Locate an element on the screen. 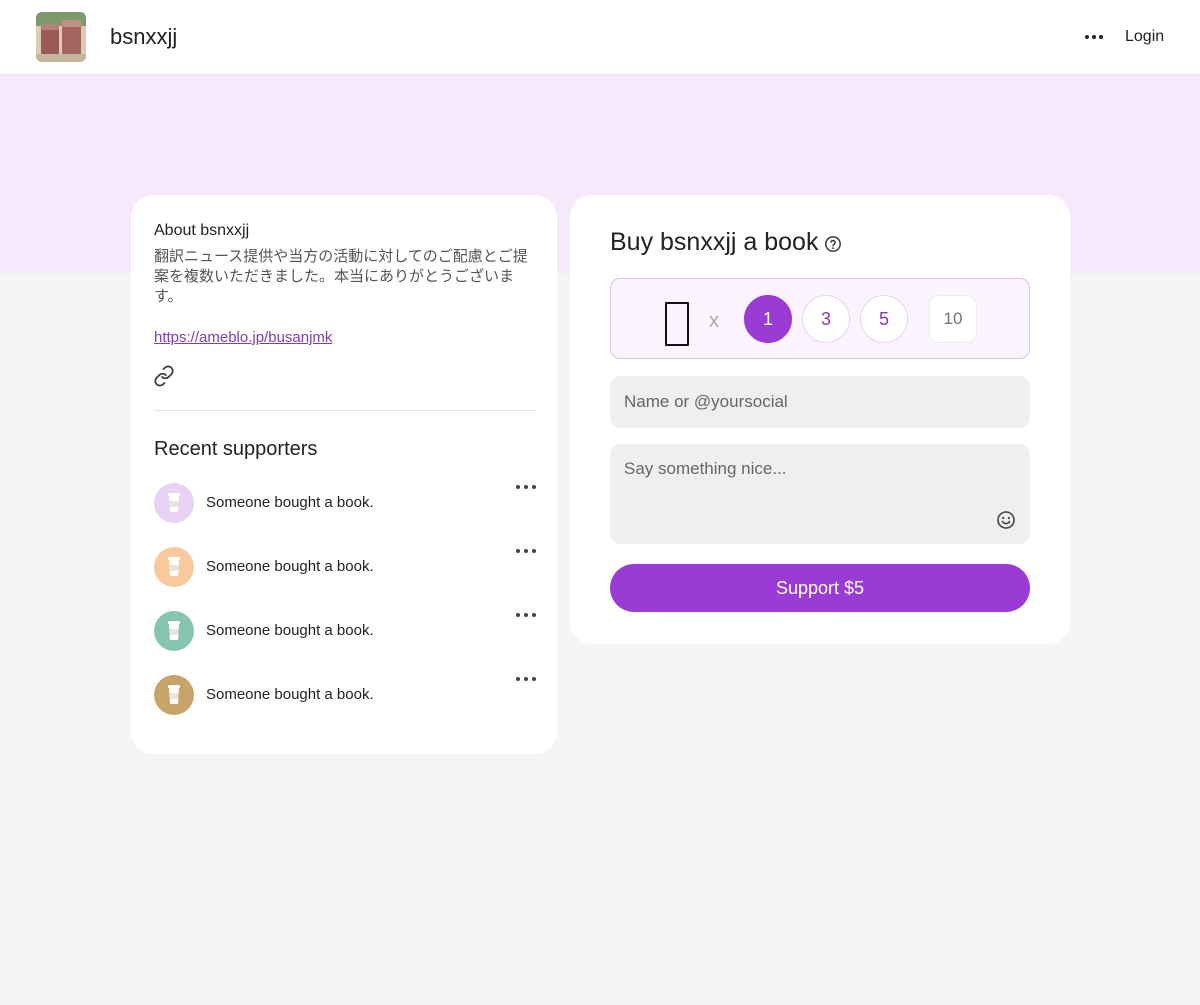 Image resolution: width=1200 pixels, height=1005 pixels. buy-title: Buy bsnxxjj a book is located at coordinates (714, 242).